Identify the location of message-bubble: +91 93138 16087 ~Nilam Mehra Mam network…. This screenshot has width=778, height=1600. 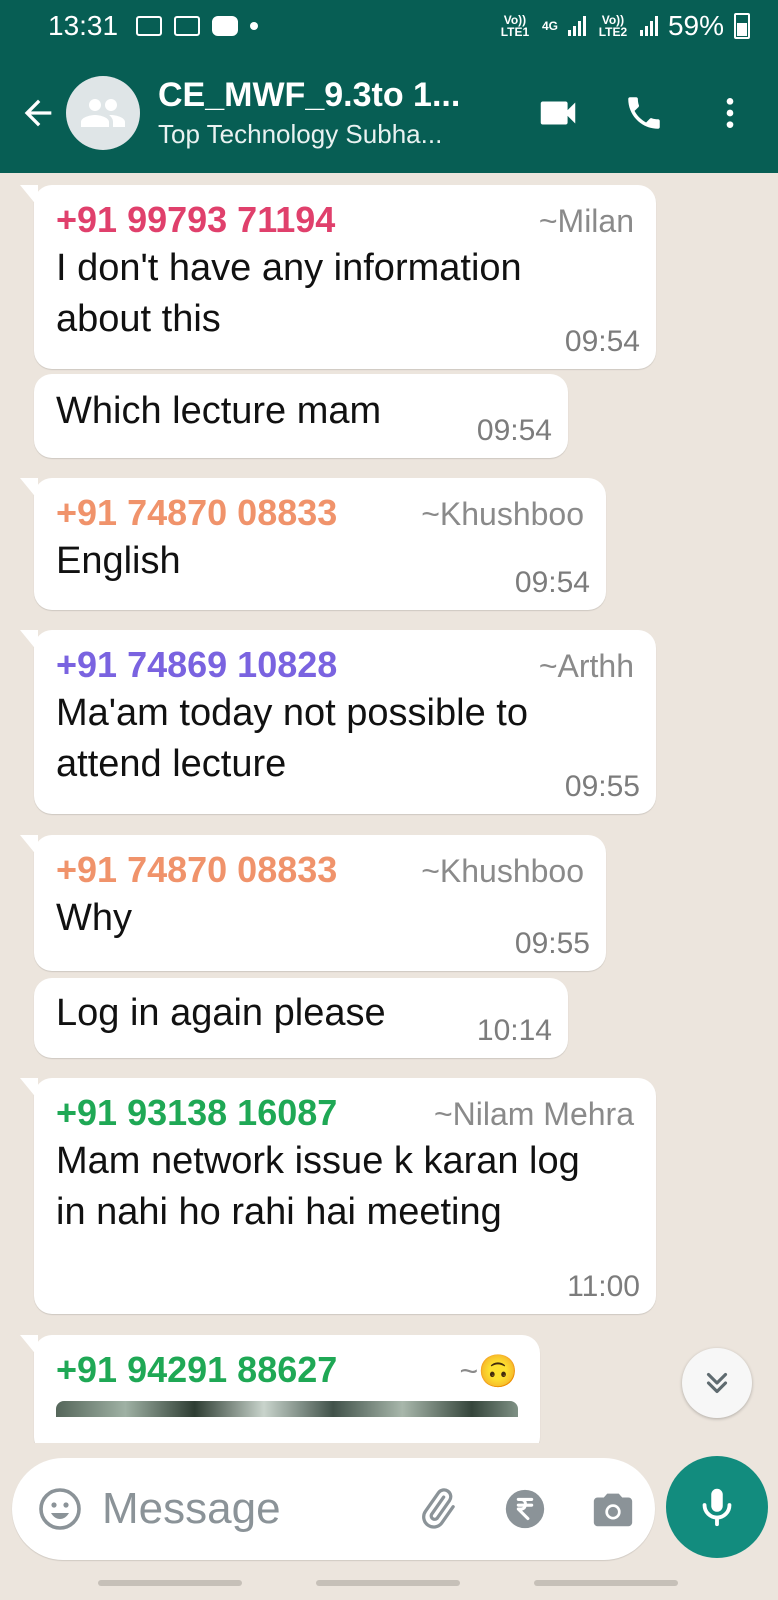
(338, 1196).